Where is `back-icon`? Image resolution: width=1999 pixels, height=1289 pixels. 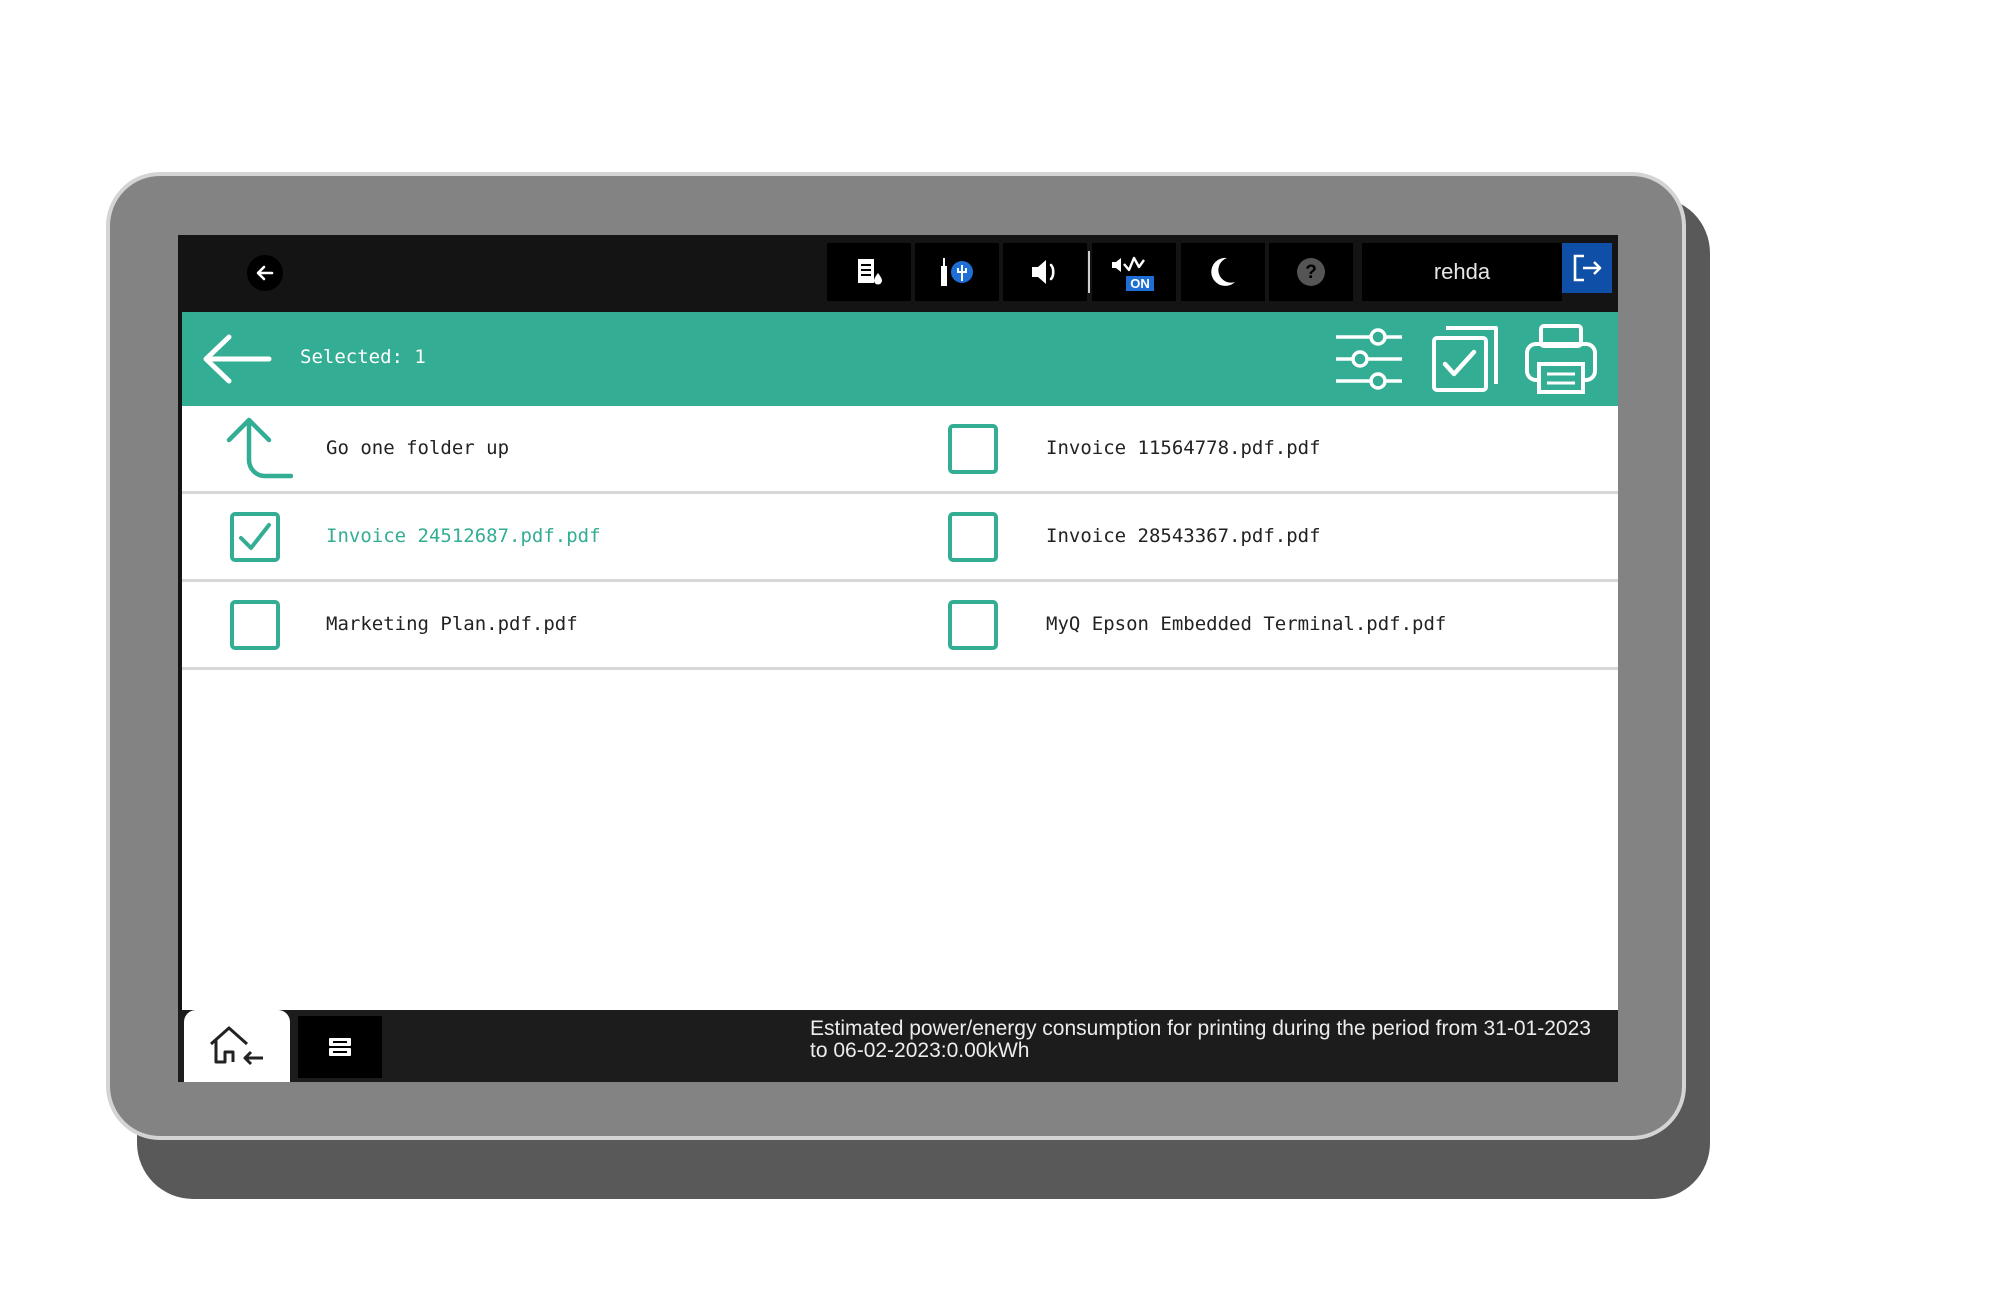
back-icon is located at coordinates (265, 273).